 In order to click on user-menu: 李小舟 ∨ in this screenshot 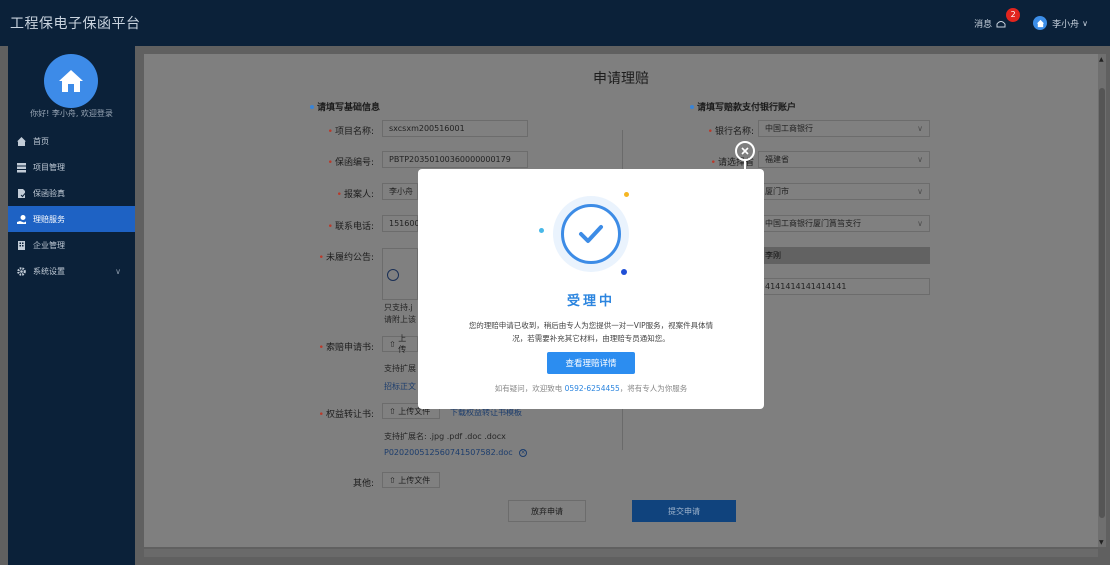, I will do `click(1060, 23)`.